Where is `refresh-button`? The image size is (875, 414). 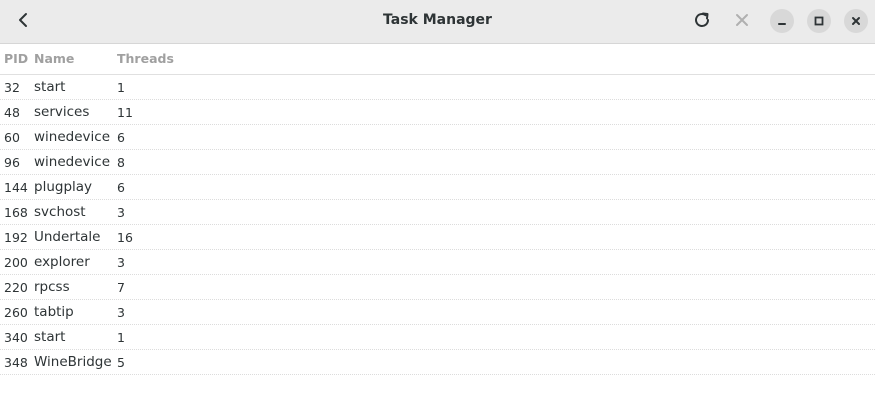
refresh-button is located at coordinates (702, 20).